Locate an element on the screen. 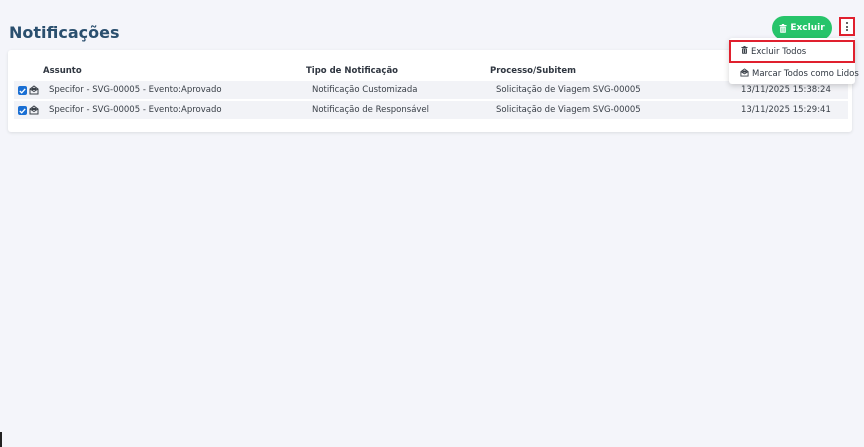 The width and height of the screenshot is (864, 447). menu-item-mark-all-read: Marcar Todos como Lidos is located at coordinates (794, 74).